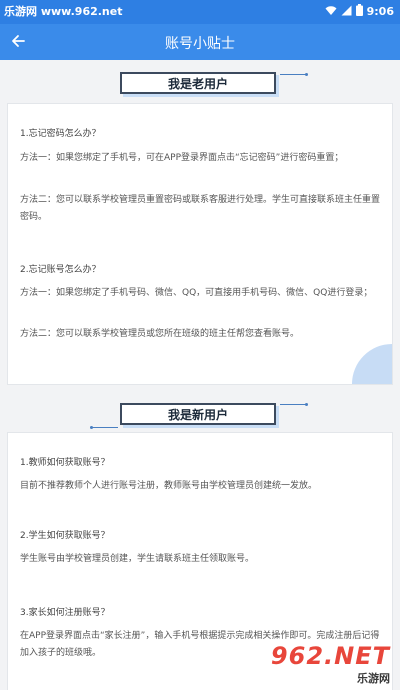  What do you see at coordinates (372, 364) in the screenshot?
I see `card-corner-decoration` at bounding box center [372, 364].